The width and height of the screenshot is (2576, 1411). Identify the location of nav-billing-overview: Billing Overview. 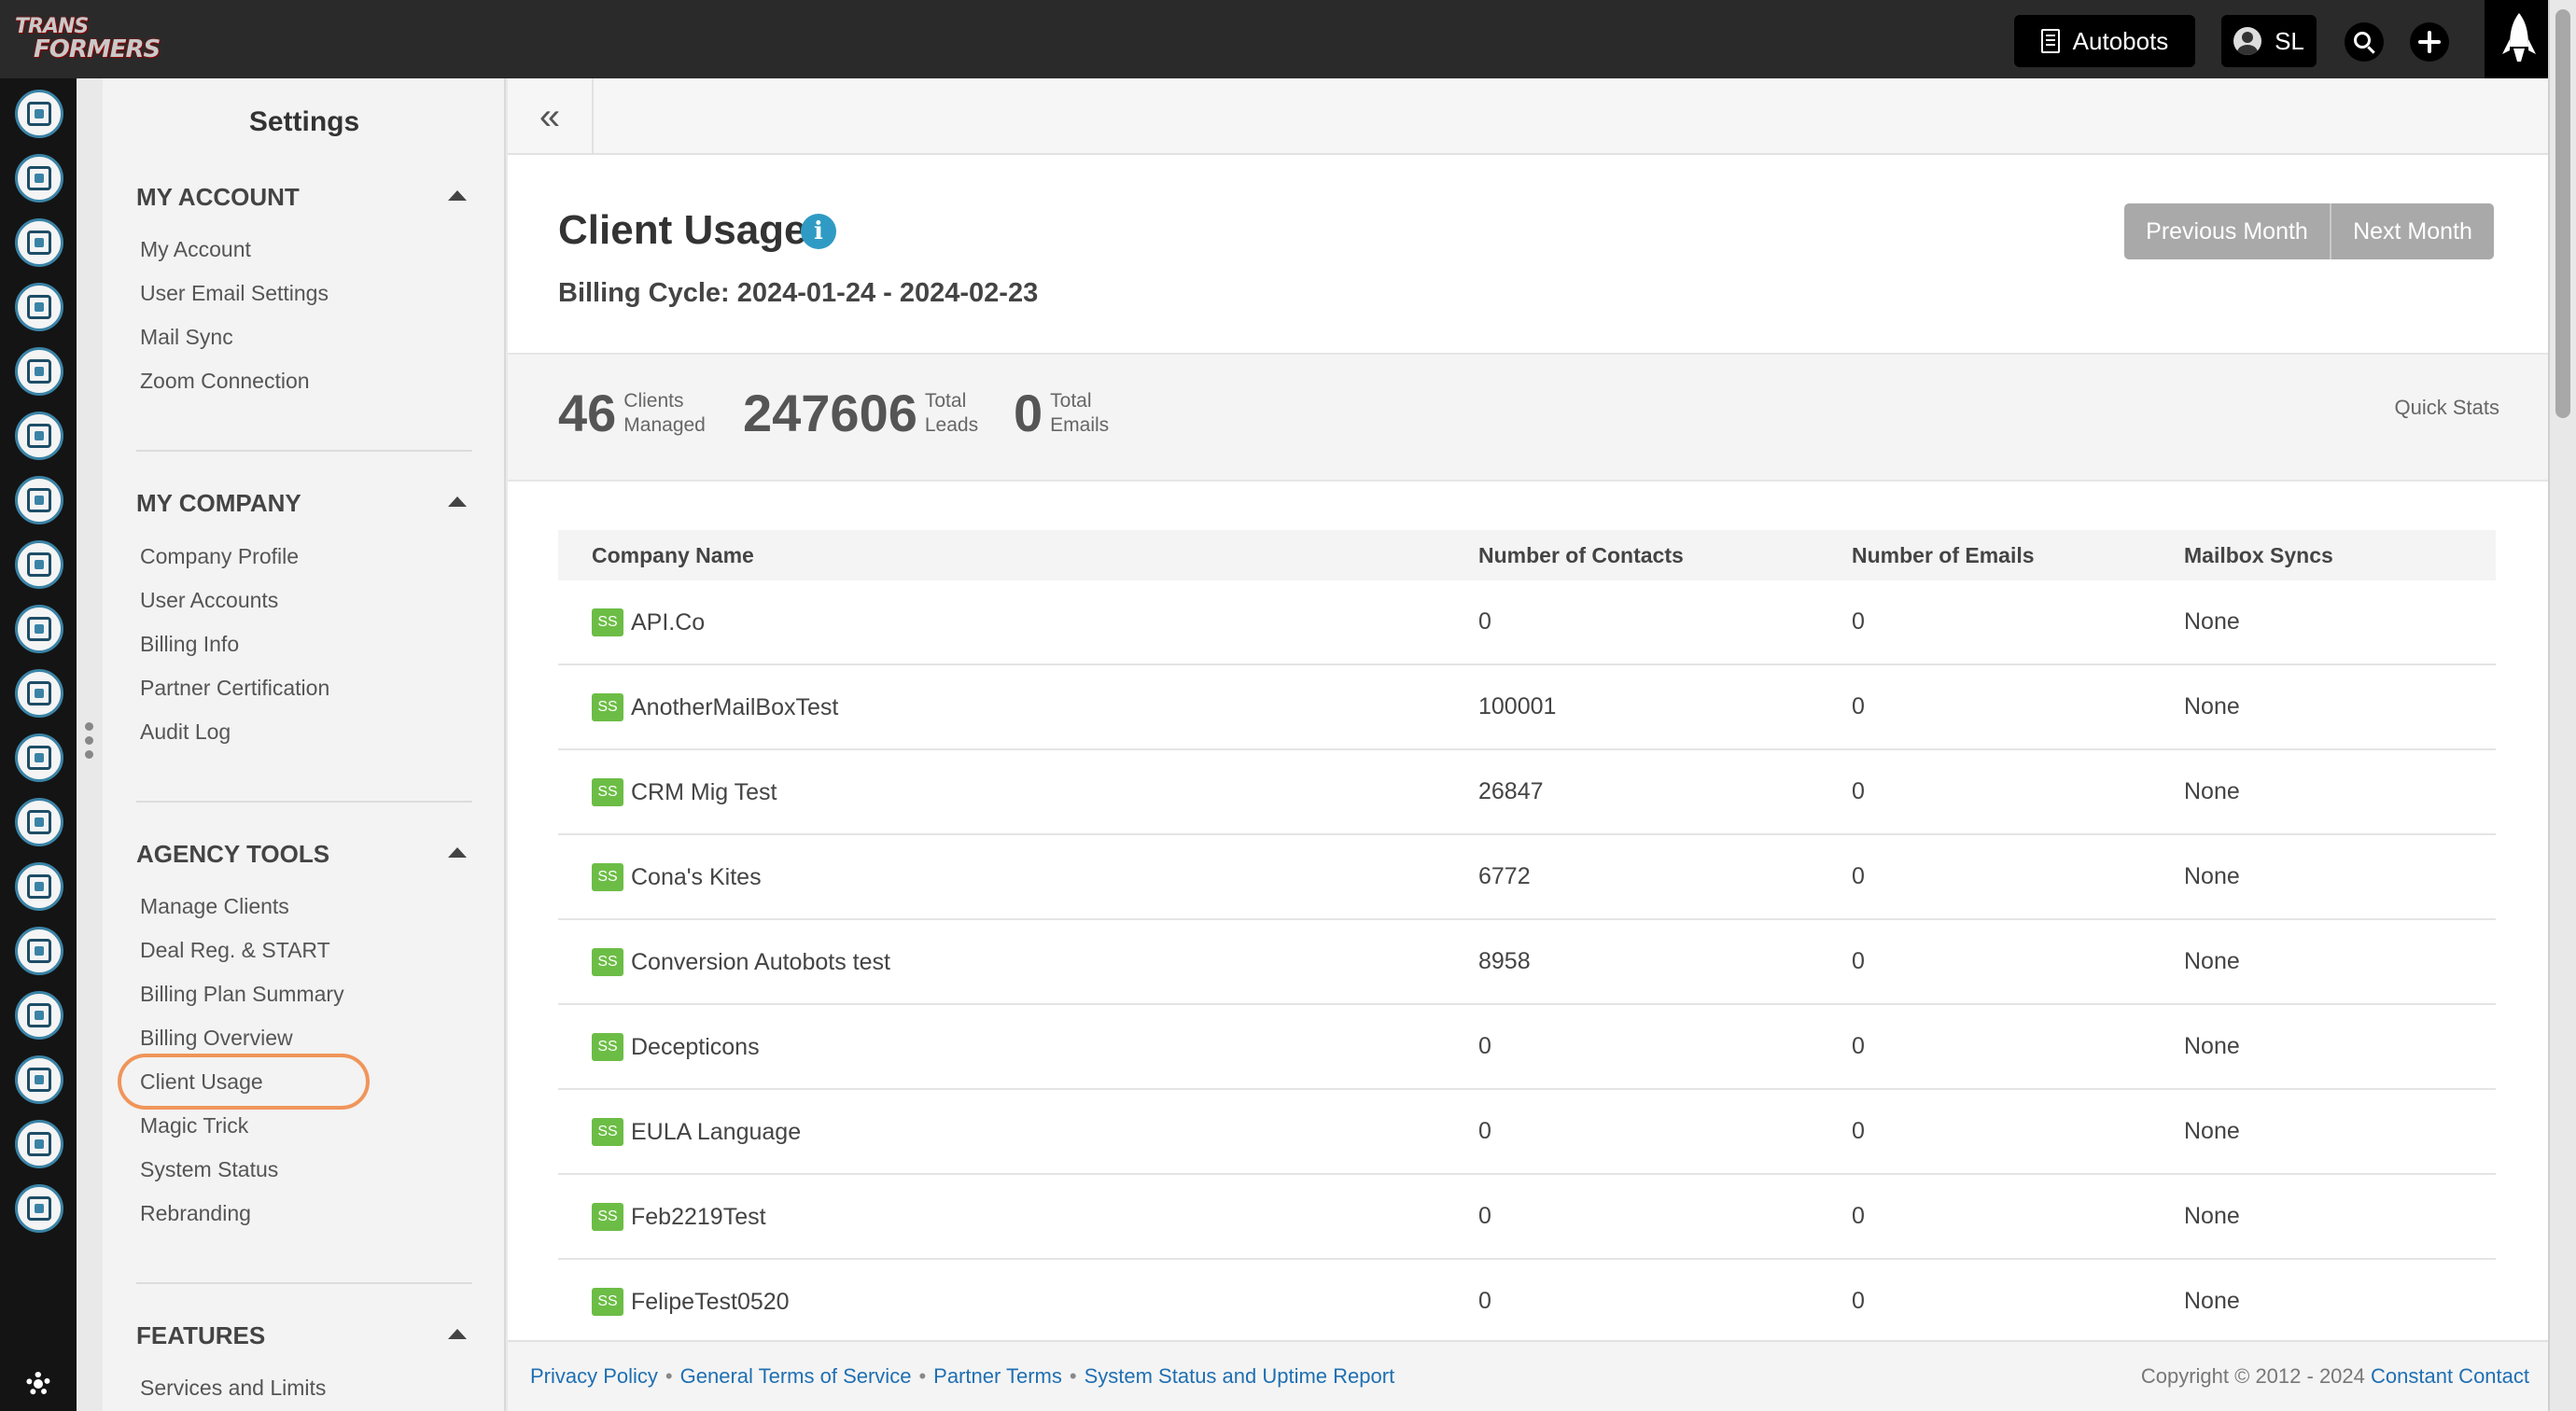
(216, 1038).